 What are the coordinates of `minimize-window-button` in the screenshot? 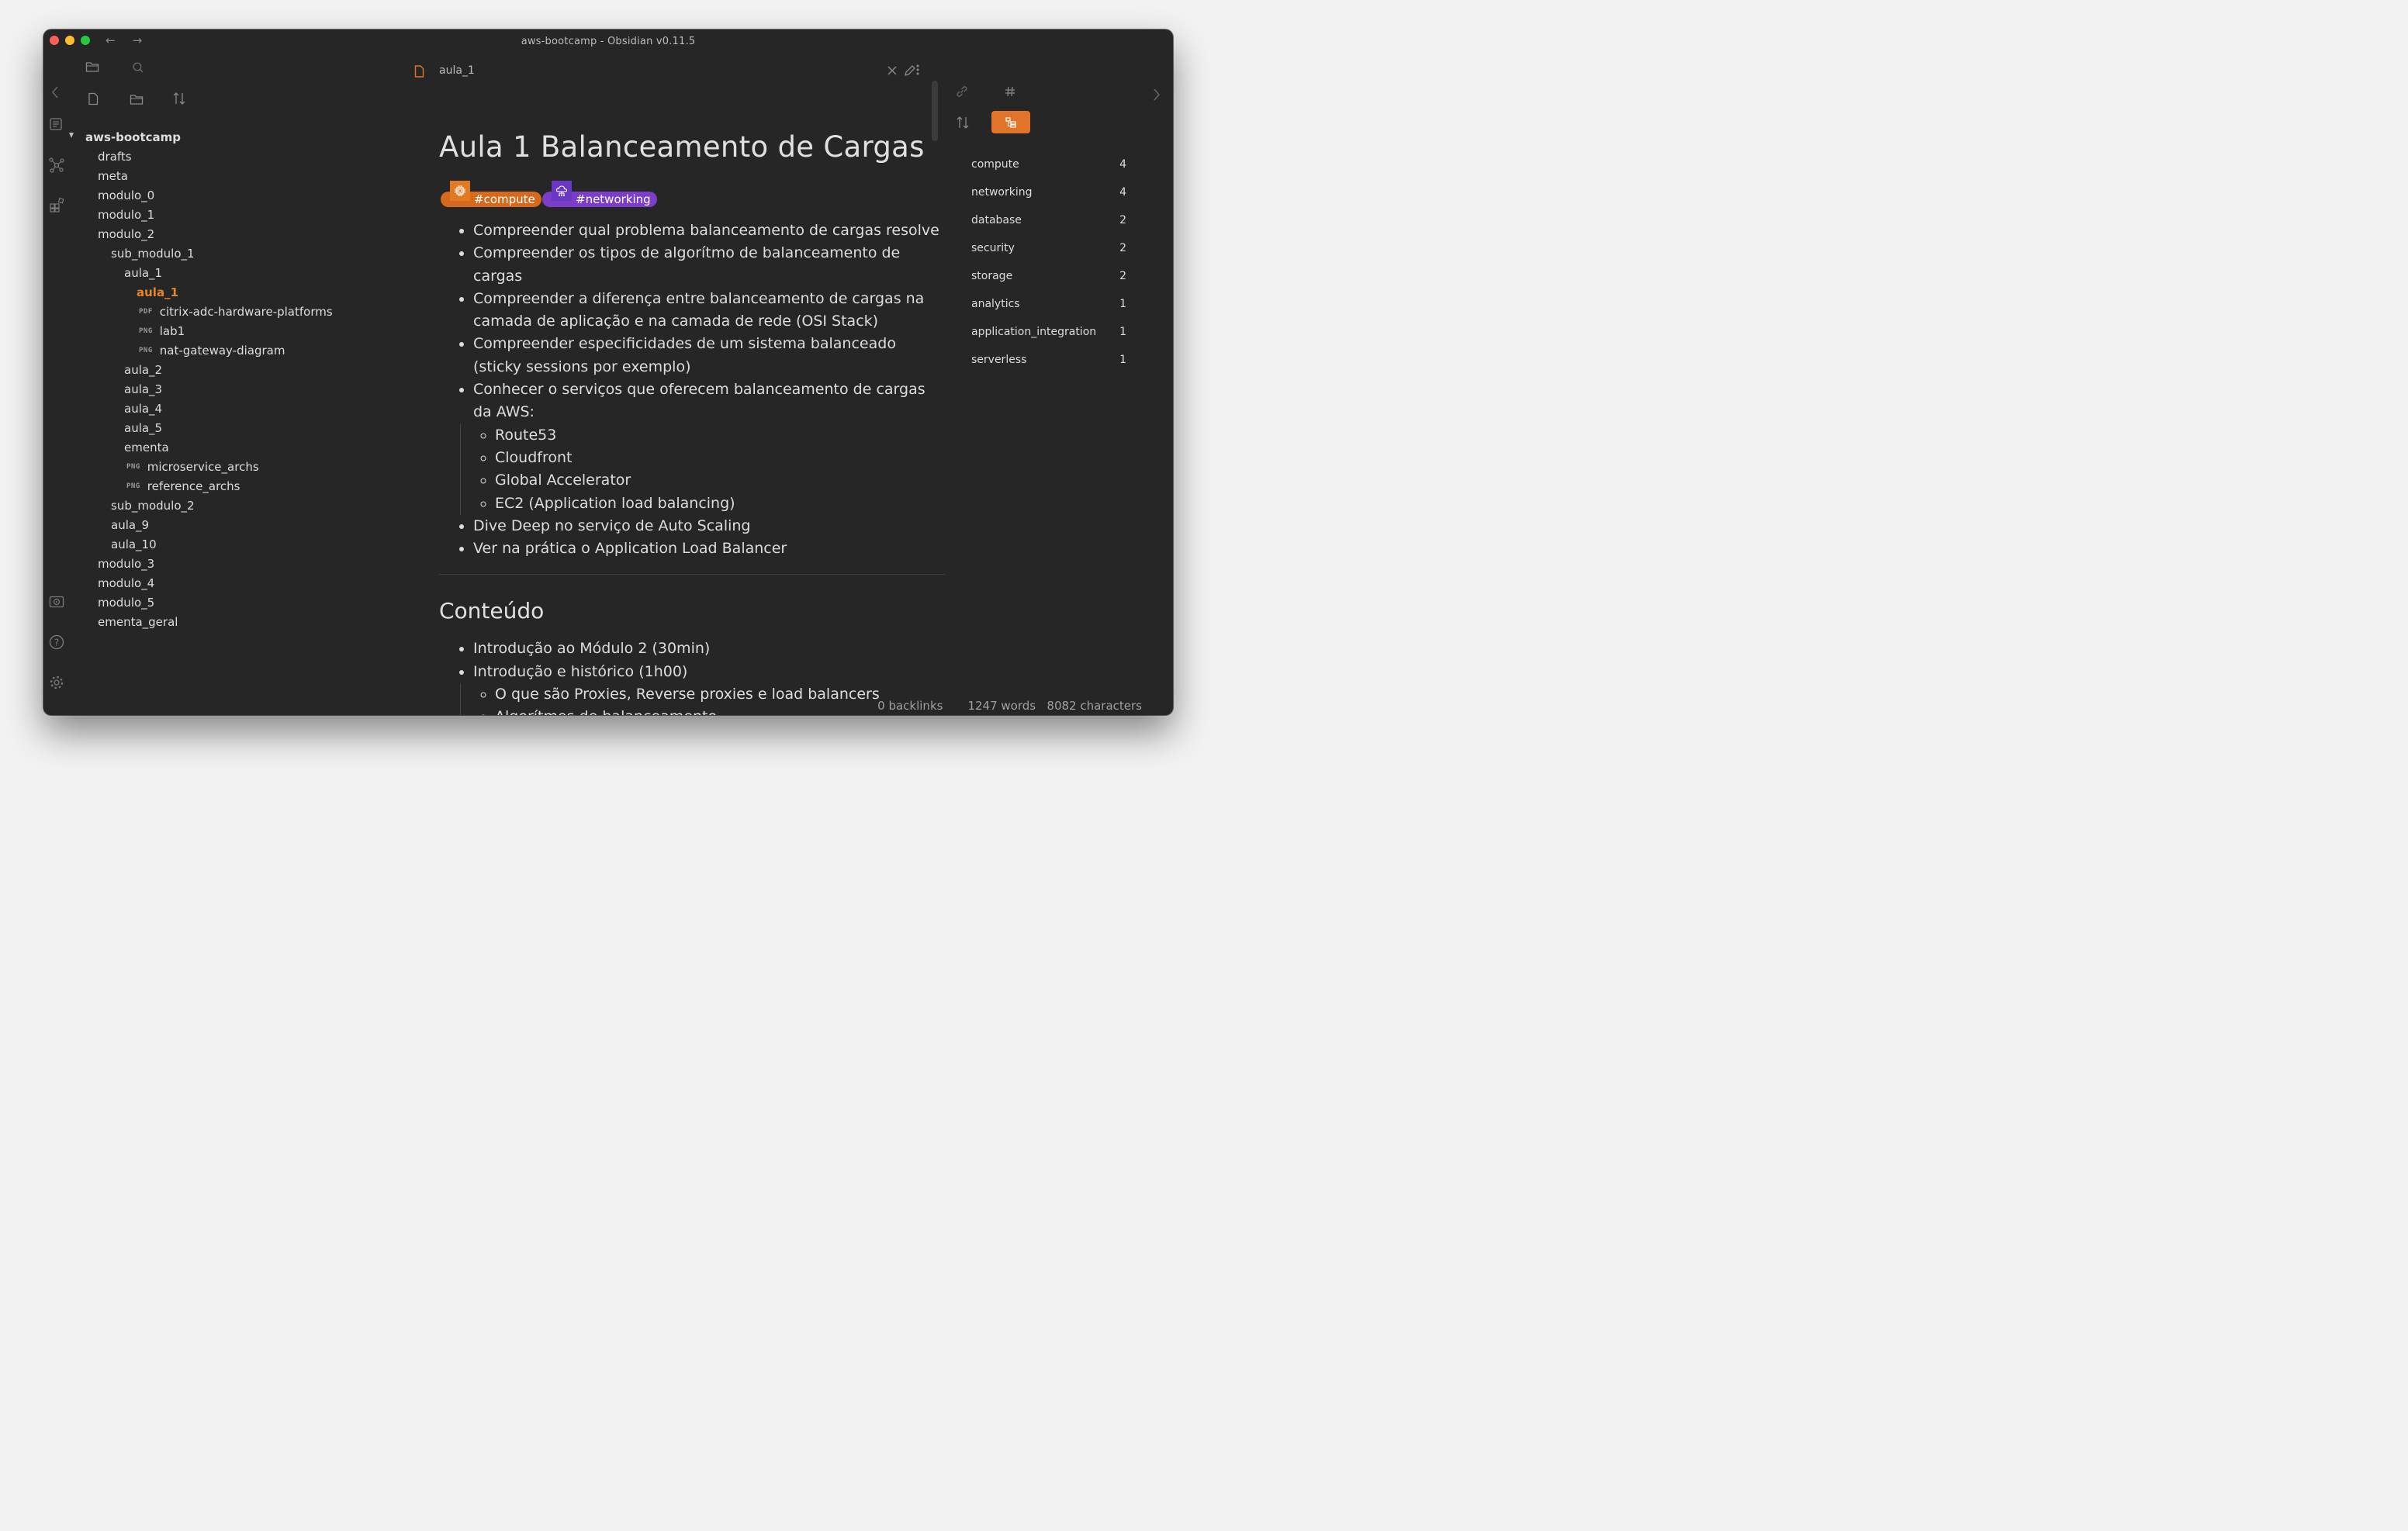 It's located at (69, 40).